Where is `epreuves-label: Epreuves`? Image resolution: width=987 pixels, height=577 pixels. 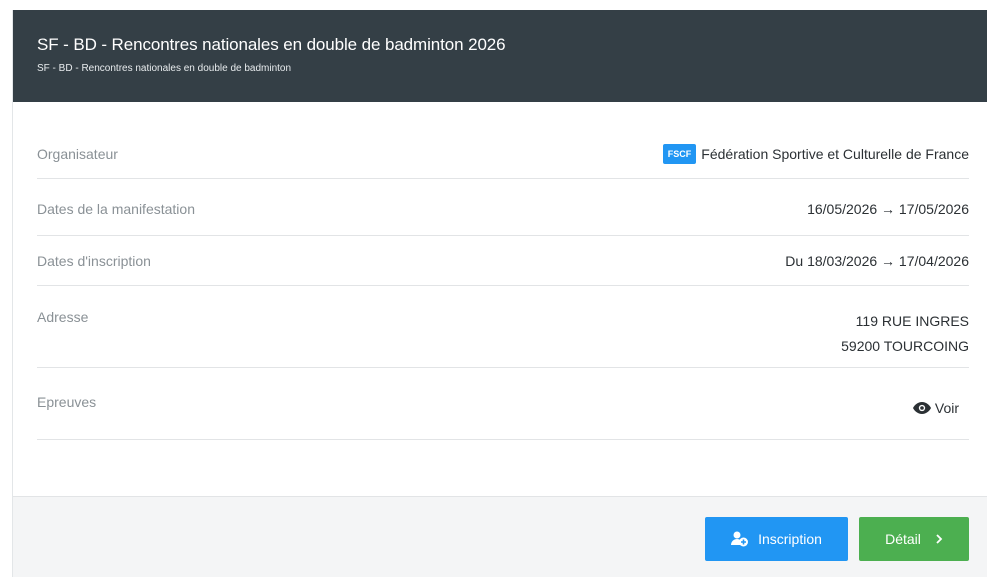
epreuves-label: Epreuves is located at coordinates (67, 402).